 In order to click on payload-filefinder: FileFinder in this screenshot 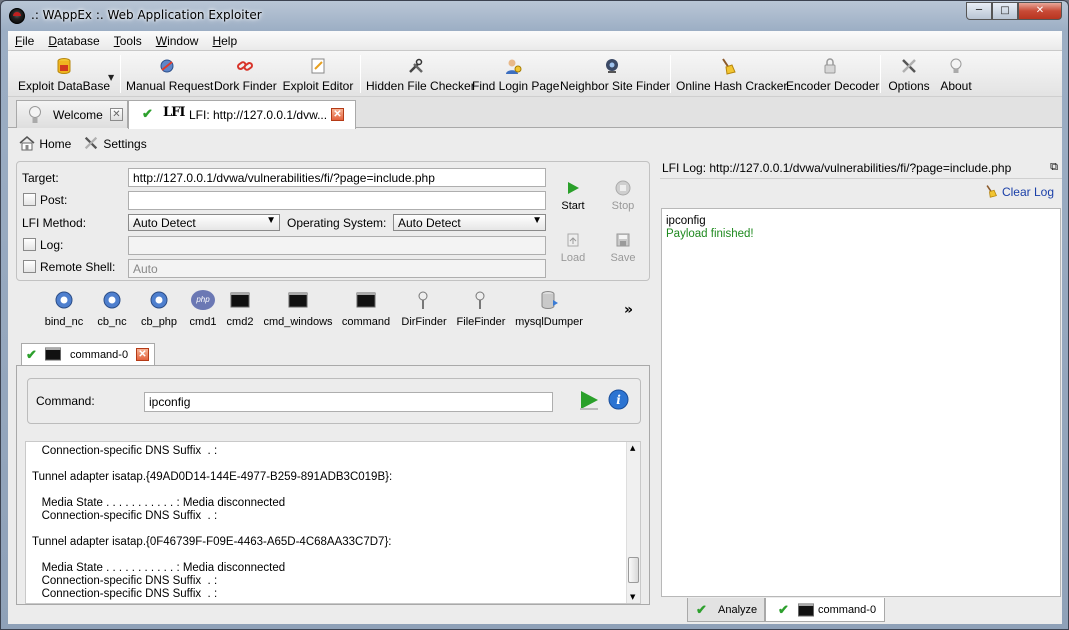, I will do `click(481, 309)`.